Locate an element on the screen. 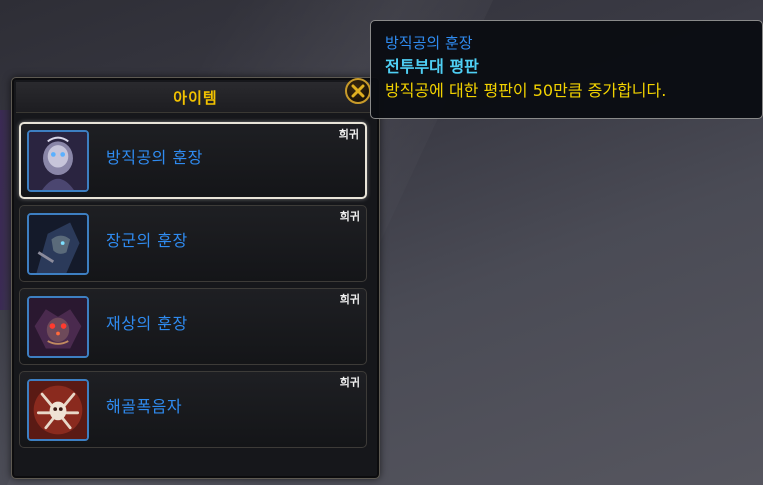 This screenshot has height=485, width=763. close-icon is located at coordinates (358, 91).